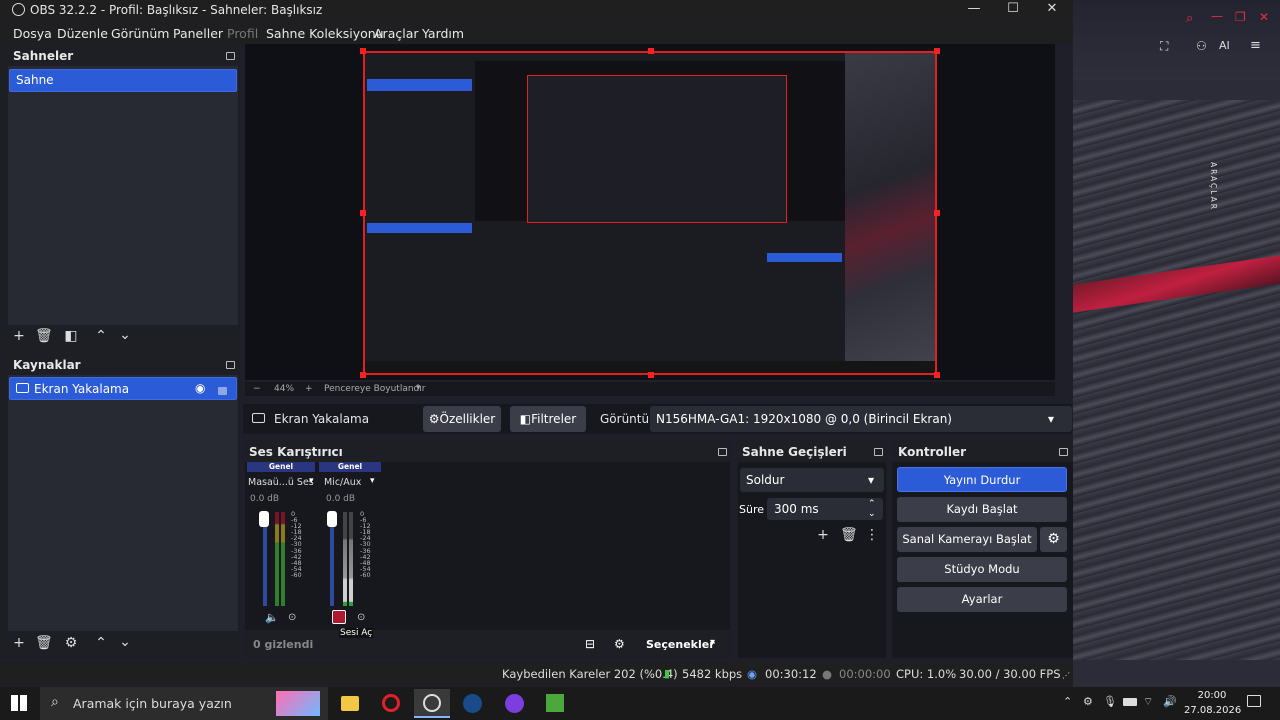  Describe the element at coordinates (396, 33) in the screenshot. I see `menu-tools: Araçlar` at that location.